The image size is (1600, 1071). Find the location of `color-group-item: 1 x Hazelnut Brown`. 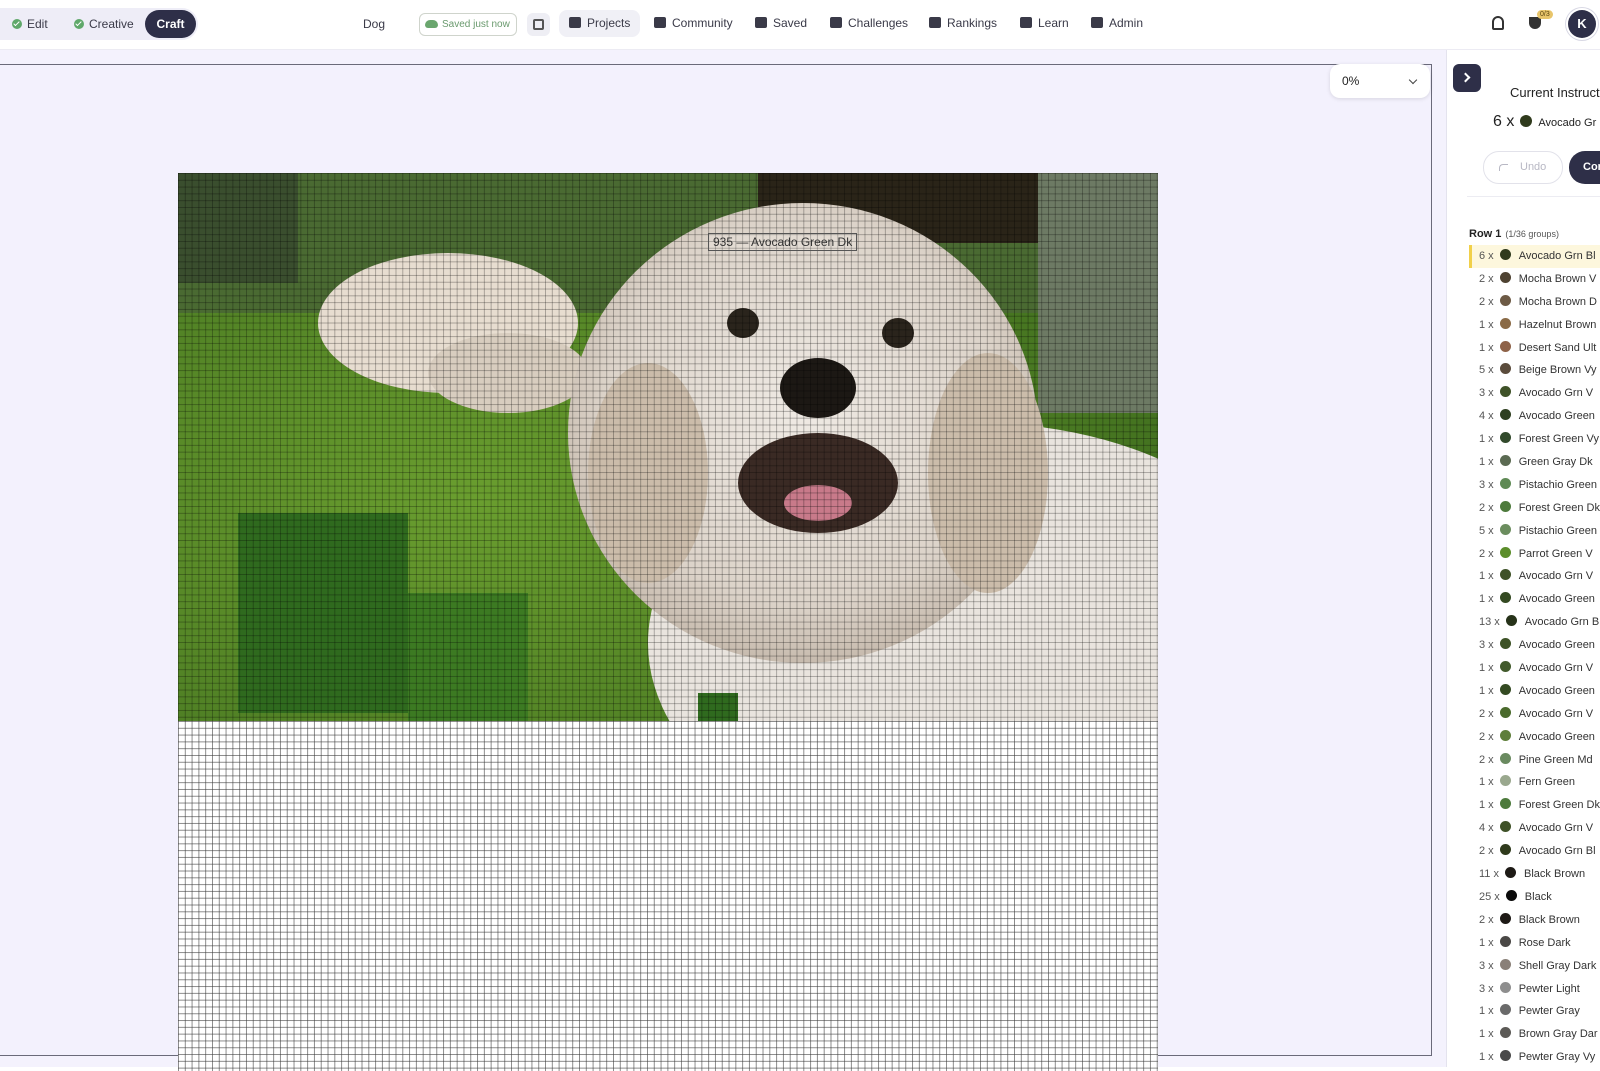

color-group-item: 1 x Hazelnut Brown is located at coordinates (1534, 325).